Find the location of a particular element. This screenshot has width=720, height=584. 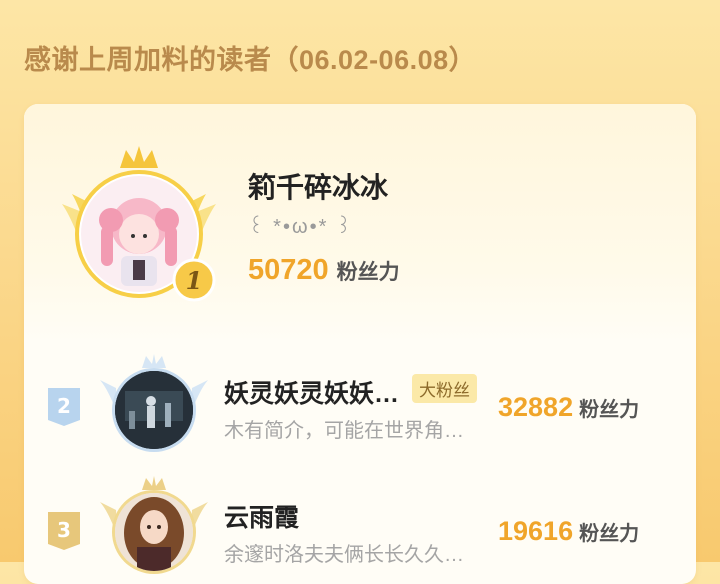

rank-2-fans-label: 粉丝力 is located at coordinates (609, 410).